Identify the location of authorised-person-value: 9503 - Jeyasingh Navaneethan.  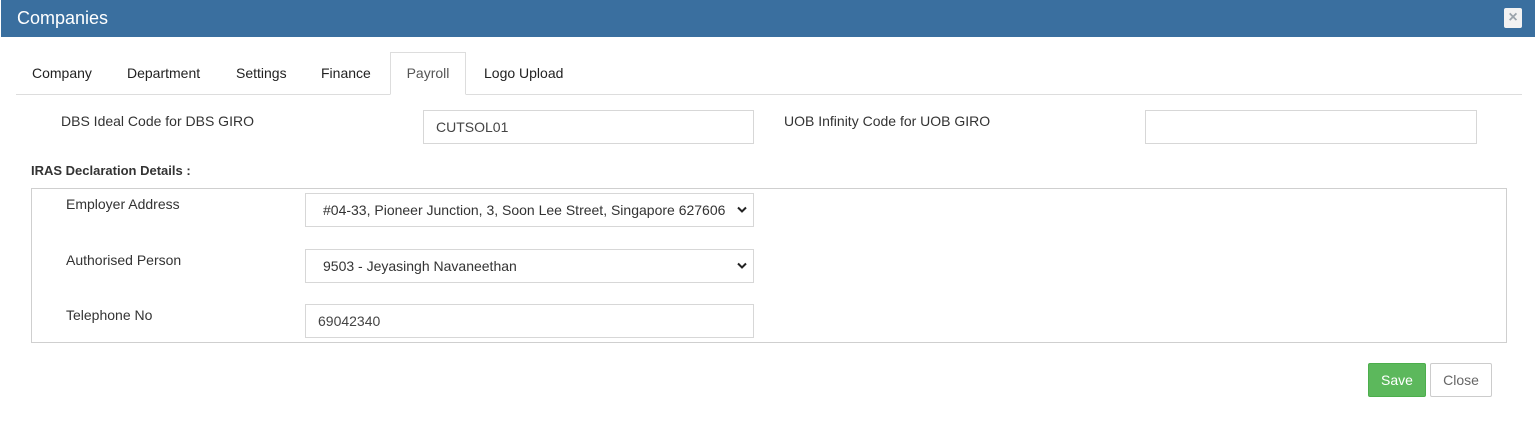
(420, 266).